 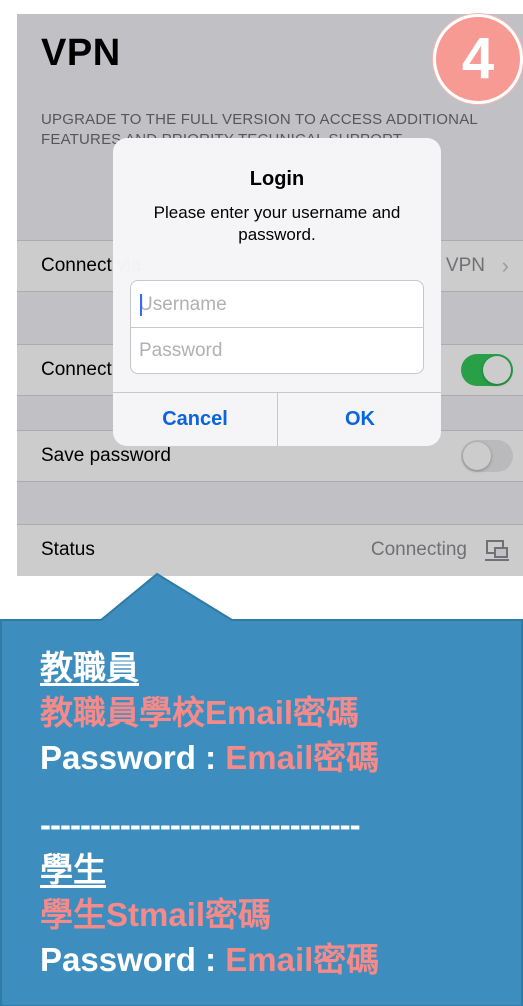 I want to click on dialog-title: Login, so click(x=277, y=179).